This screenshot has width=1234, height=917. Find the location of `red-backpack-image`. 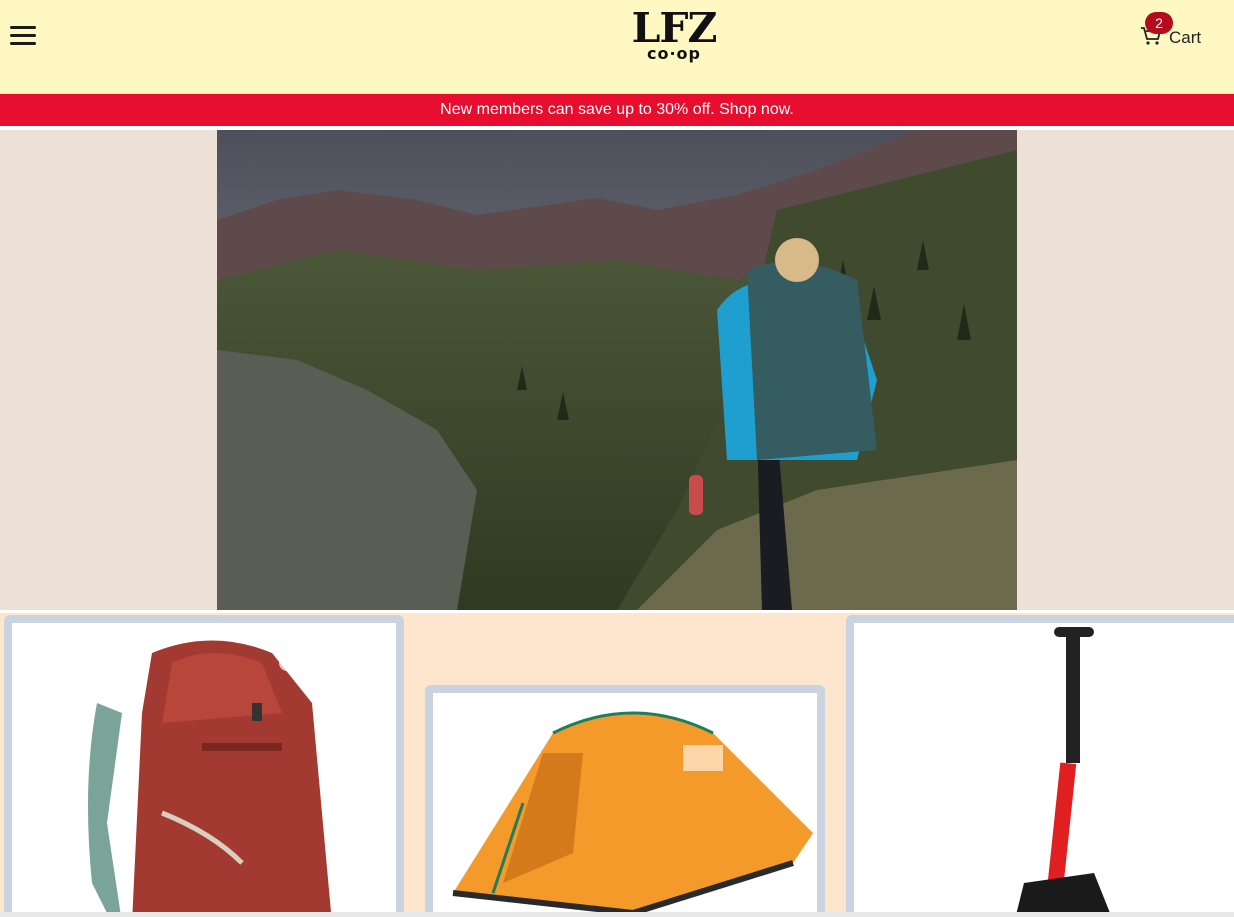

red-backpack-image is located at coordinates (204, 770).